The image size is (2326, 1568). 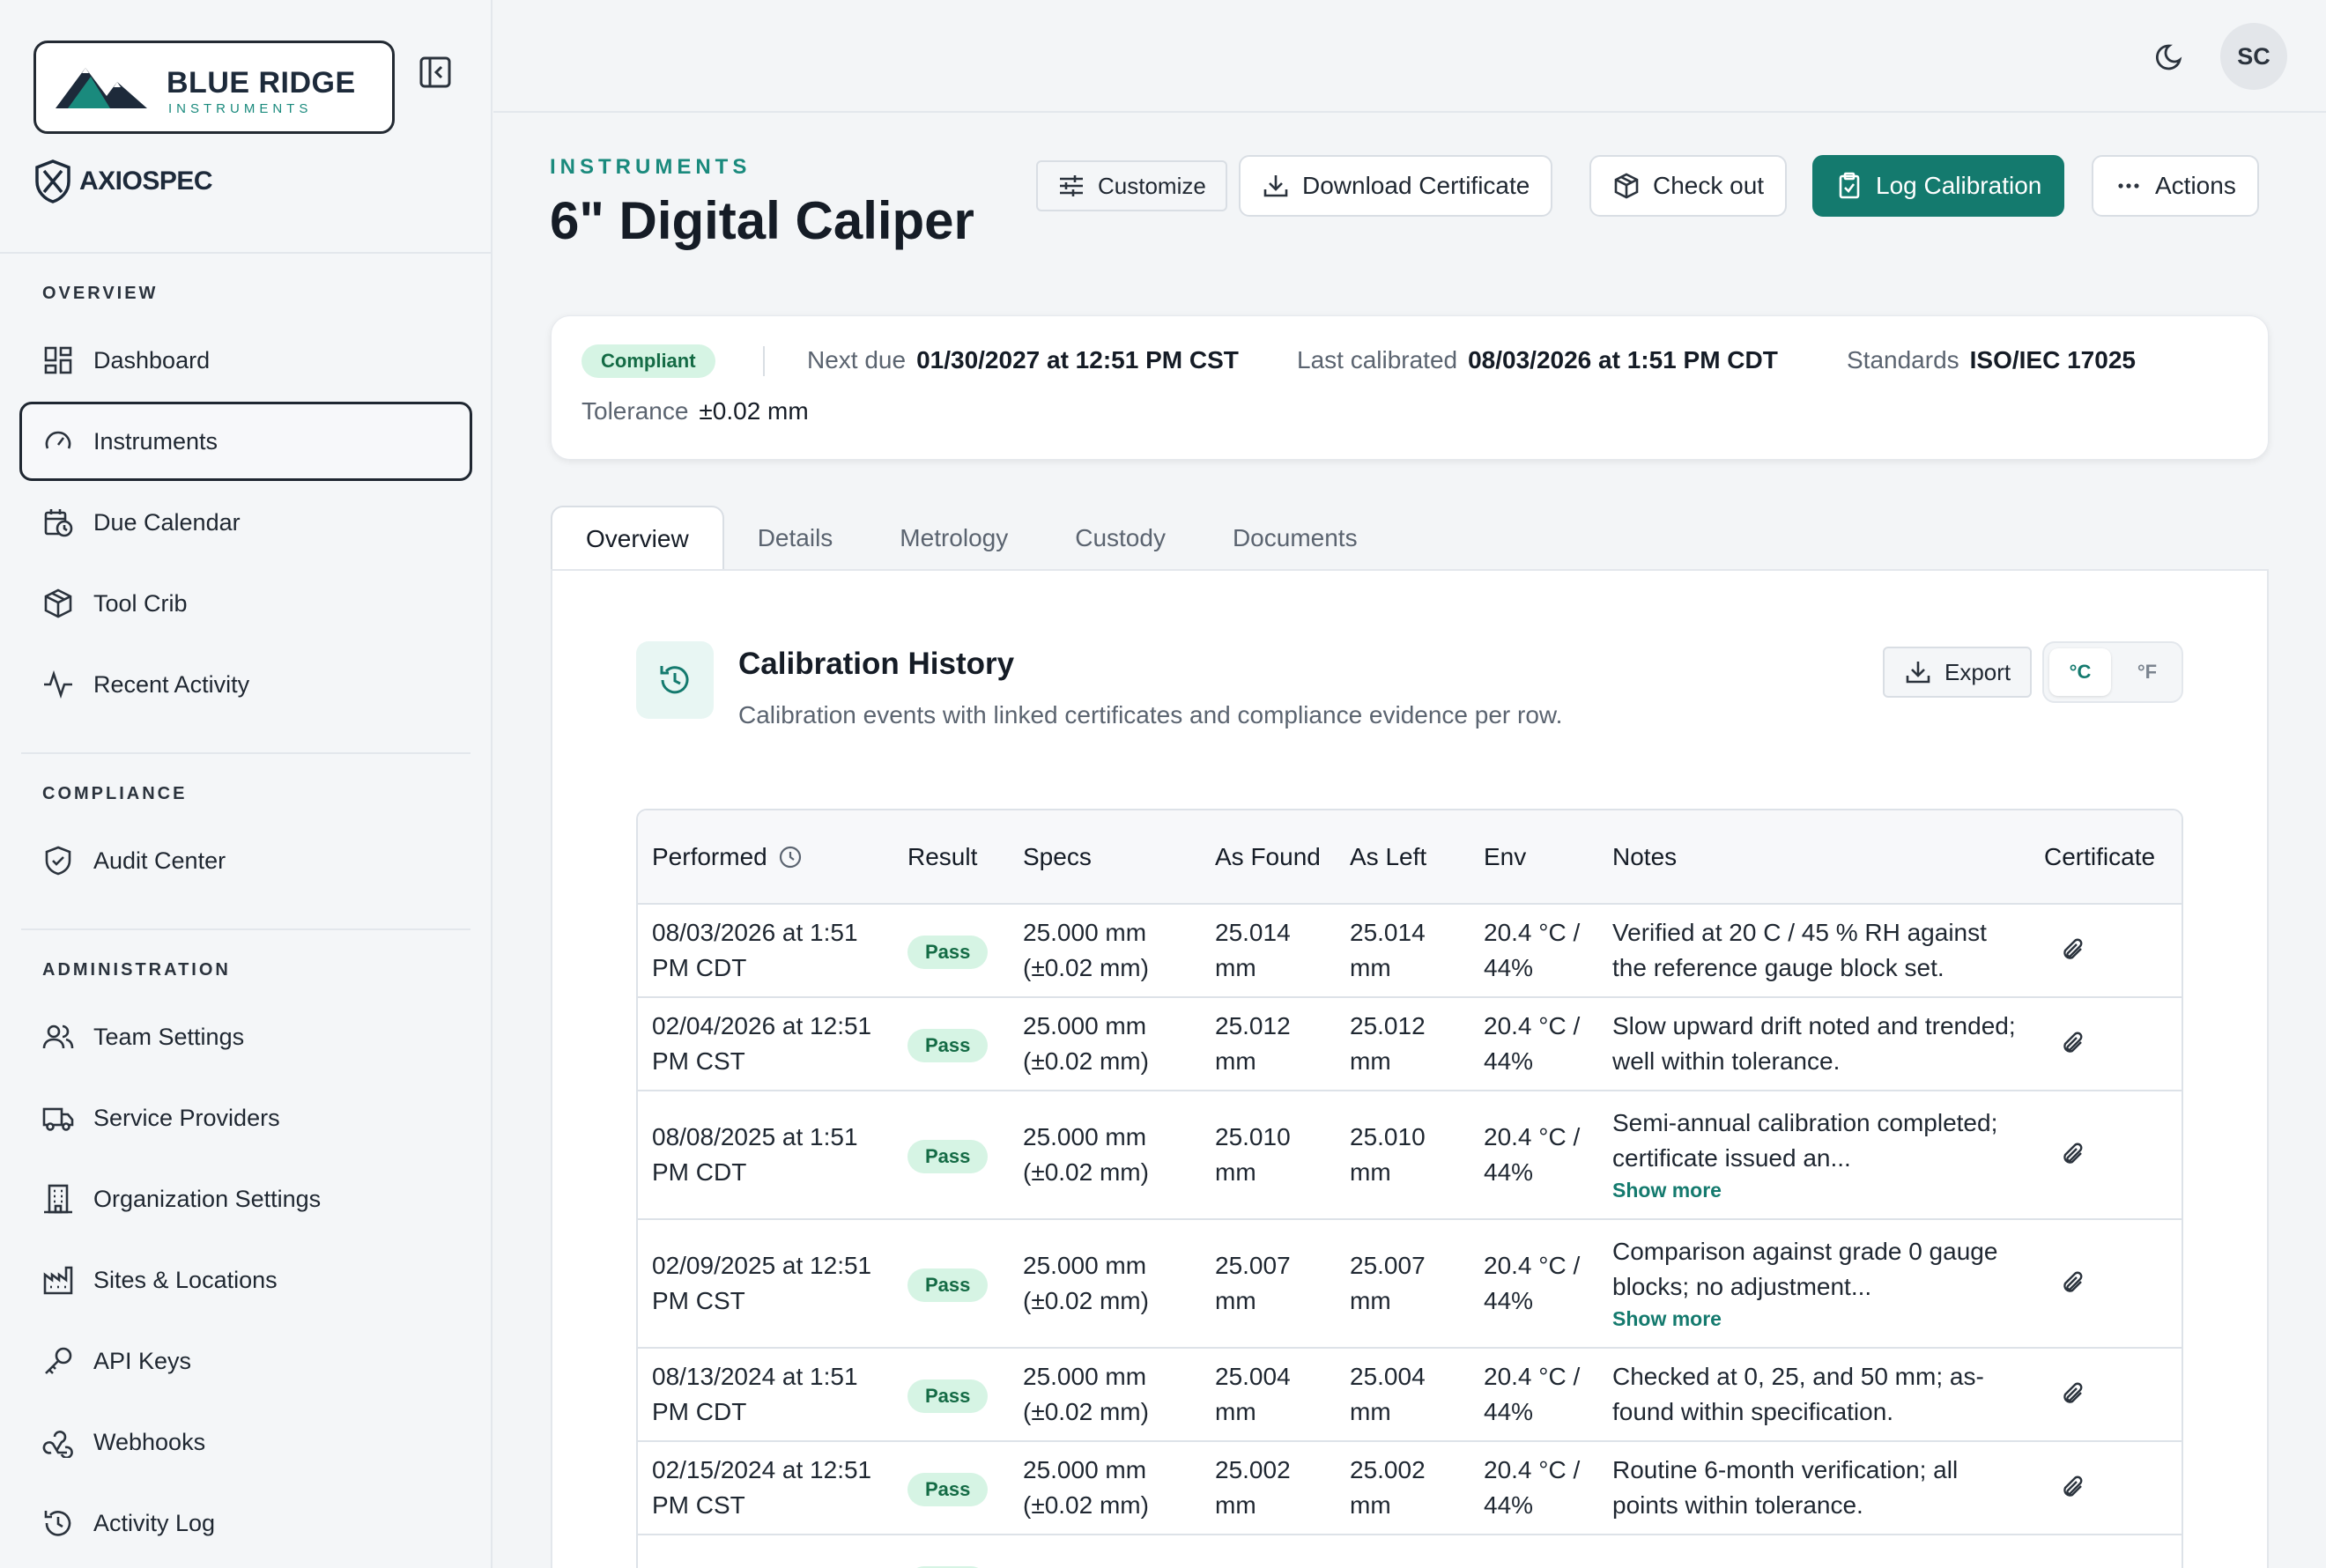 I want to click on cell-specs: 25.000 mm (±0.02 mm), so click(x=1105, y=1395).